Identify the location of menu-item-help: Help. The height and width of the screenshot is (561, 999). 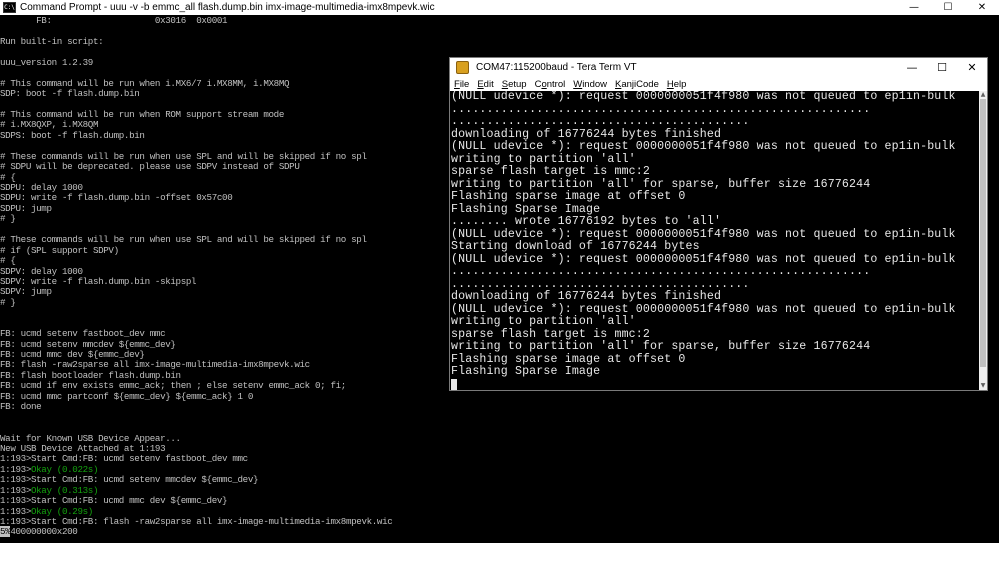
(677, 84).